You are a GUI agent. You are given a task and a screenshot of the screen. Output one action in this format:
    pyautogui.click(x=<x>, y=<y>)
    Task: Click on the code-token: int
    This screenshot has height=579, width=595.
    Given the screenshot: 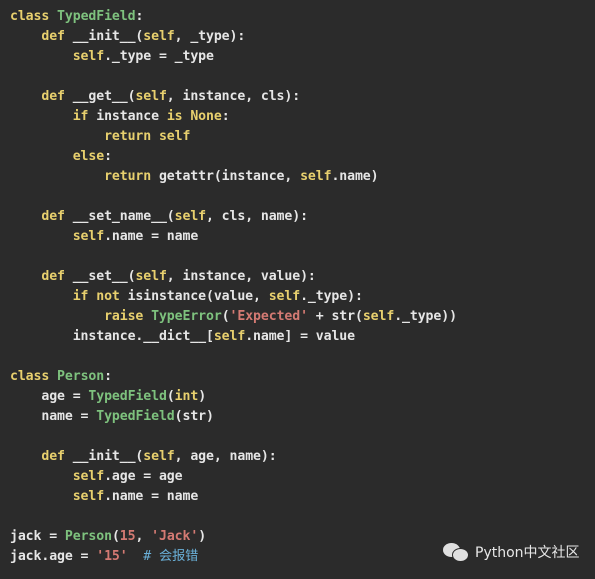 What is the action you would take?
    pyautogui.click(x=186, y=396)
    